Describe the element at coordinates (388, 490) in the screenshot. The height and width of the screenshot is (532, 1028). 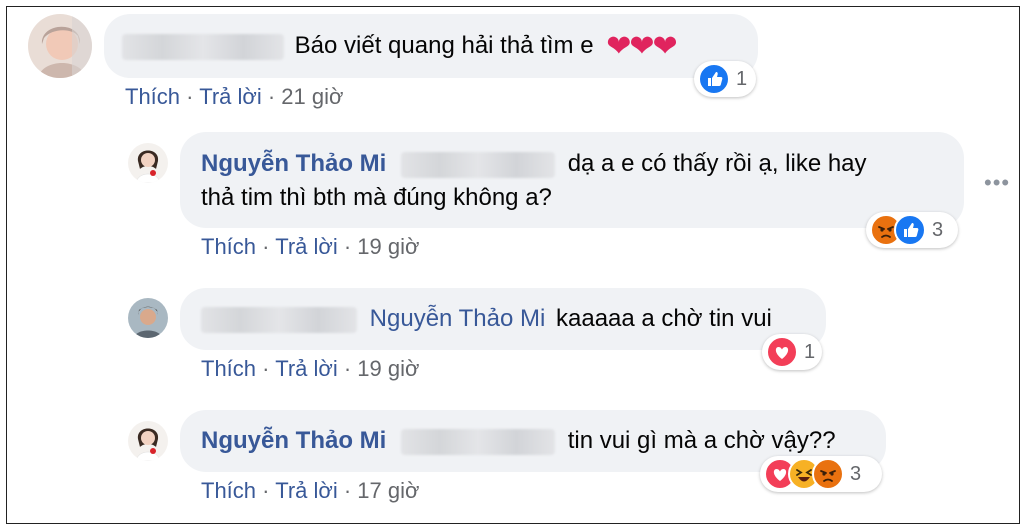
I see `timestamp: 17 giờ` at that location.